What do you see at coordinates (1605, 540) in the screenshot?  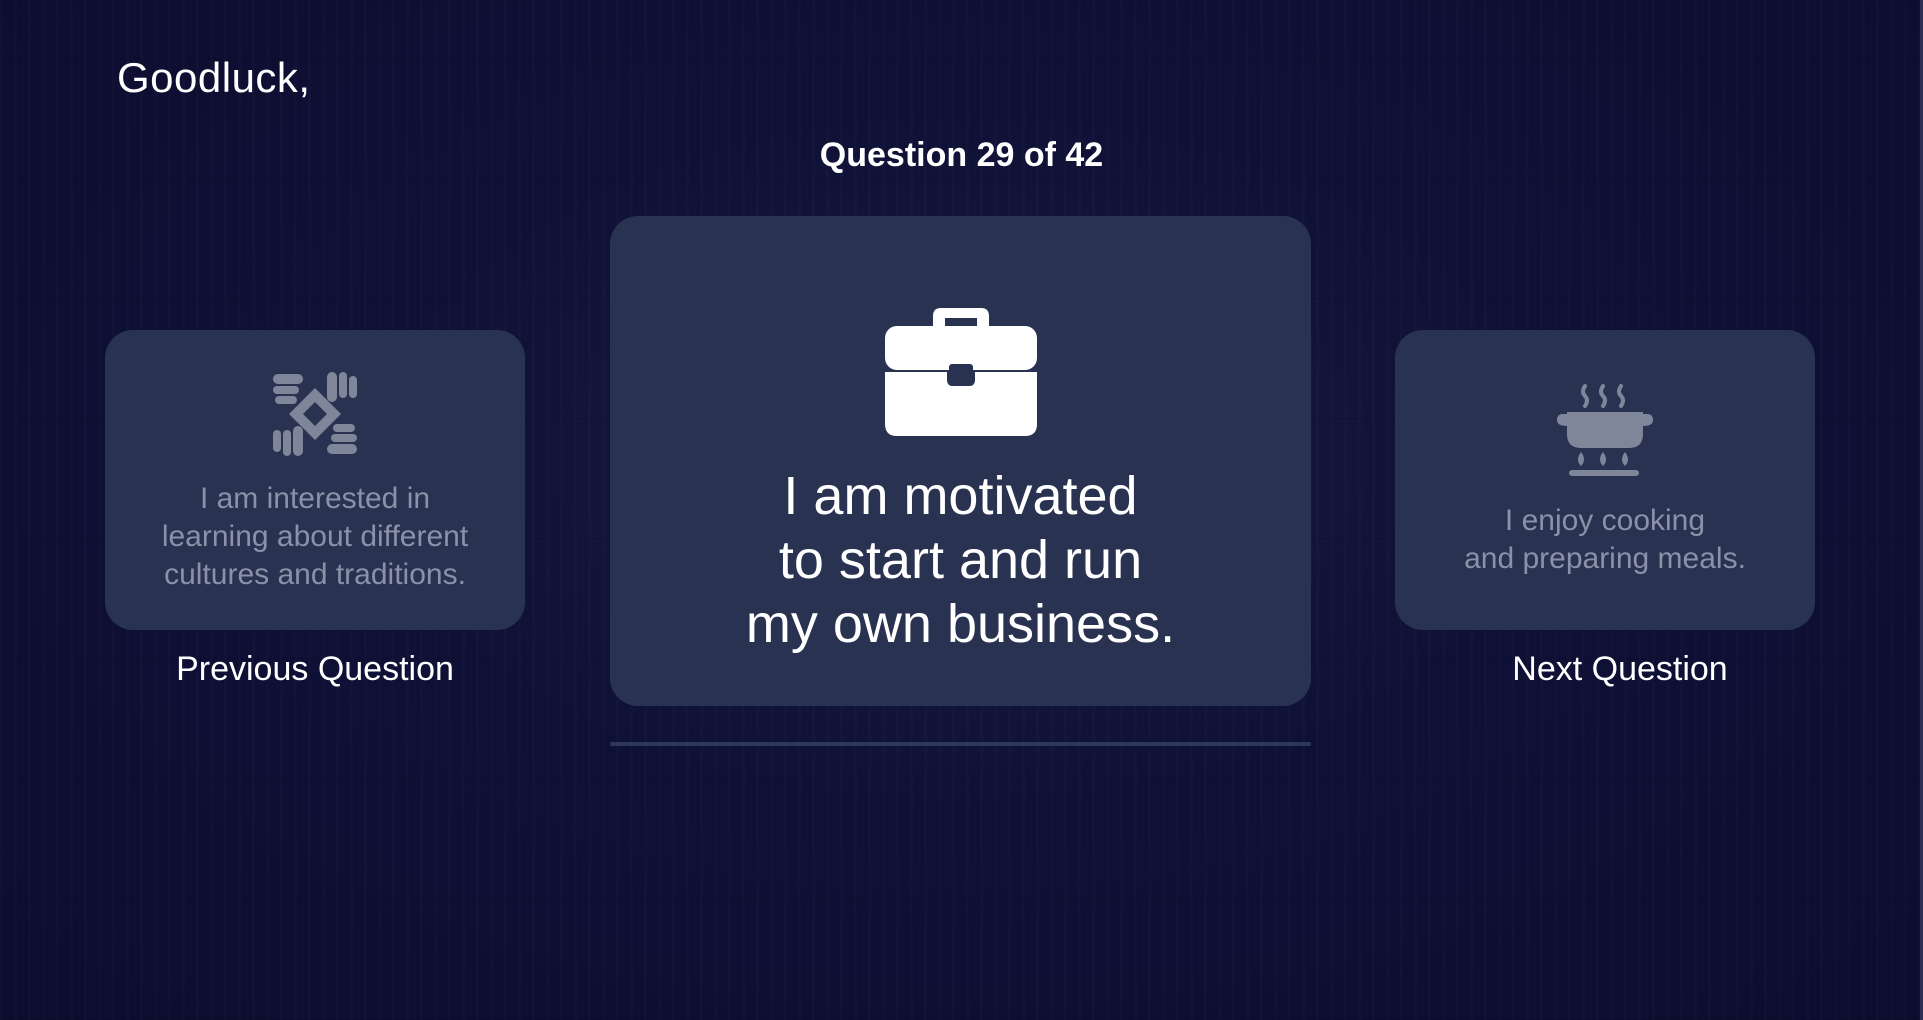 I see `next-question-text: I enjoy cooking and preparing meals.` at bounding box center [1605, 540].